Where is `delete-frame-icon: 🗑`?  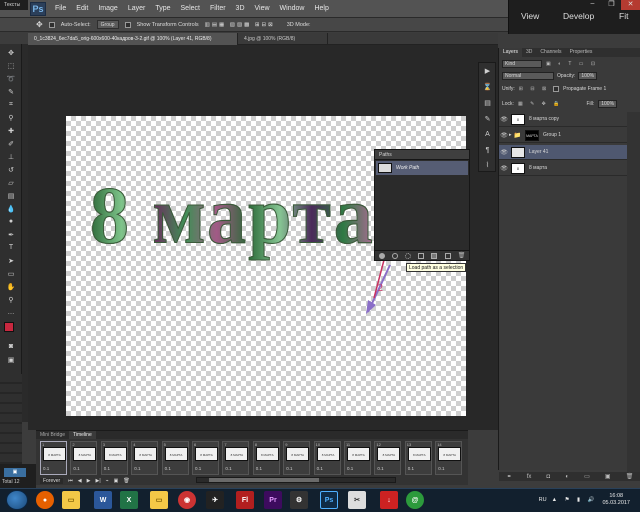 delete-frame-icon: 🗑 is located at coordinates (126, 481).